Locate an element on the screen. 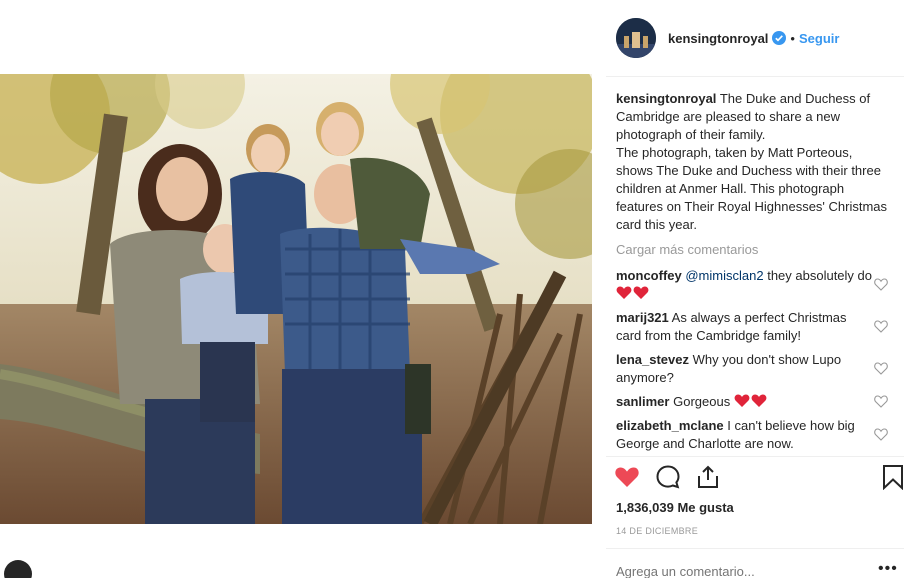 Image resolution: width=910 pixels, height=578 pixels. share-upload-icon is located at coordinates (708, 477).